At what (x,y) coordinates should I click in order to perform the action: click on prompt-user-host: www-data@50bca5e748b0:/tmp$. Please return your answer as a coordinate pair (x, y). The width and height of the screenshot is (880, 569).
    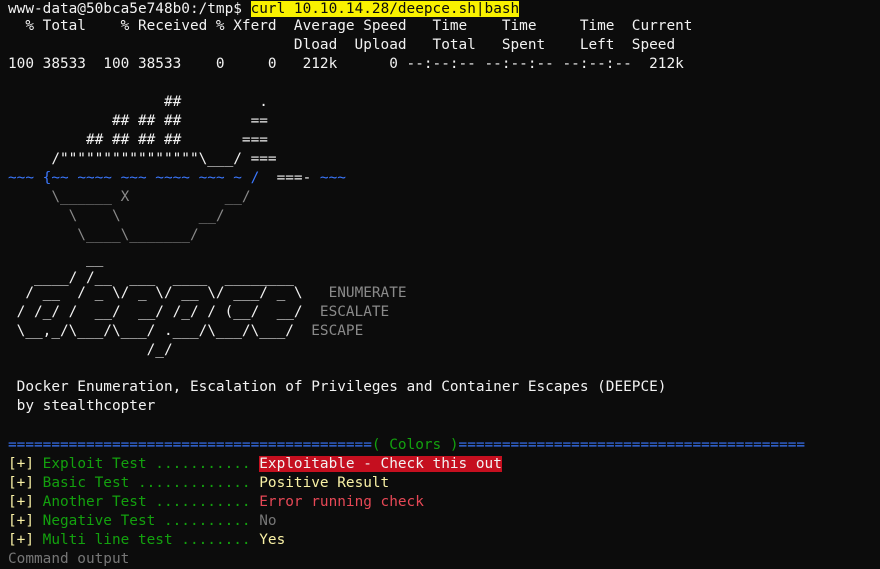
    Looking at the image, I should click on (125, 9).